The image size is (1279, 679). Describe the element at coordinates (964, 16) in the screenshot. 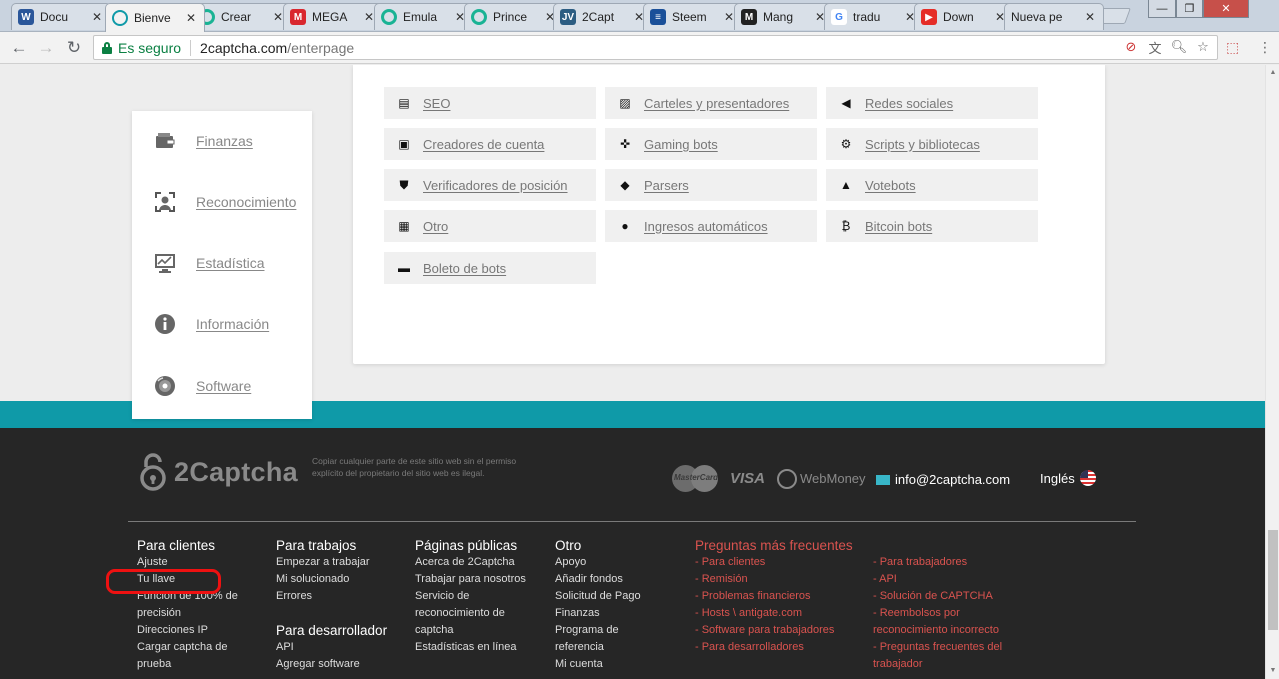

I see `browser-tab: ▶ Down ✕` at that location.